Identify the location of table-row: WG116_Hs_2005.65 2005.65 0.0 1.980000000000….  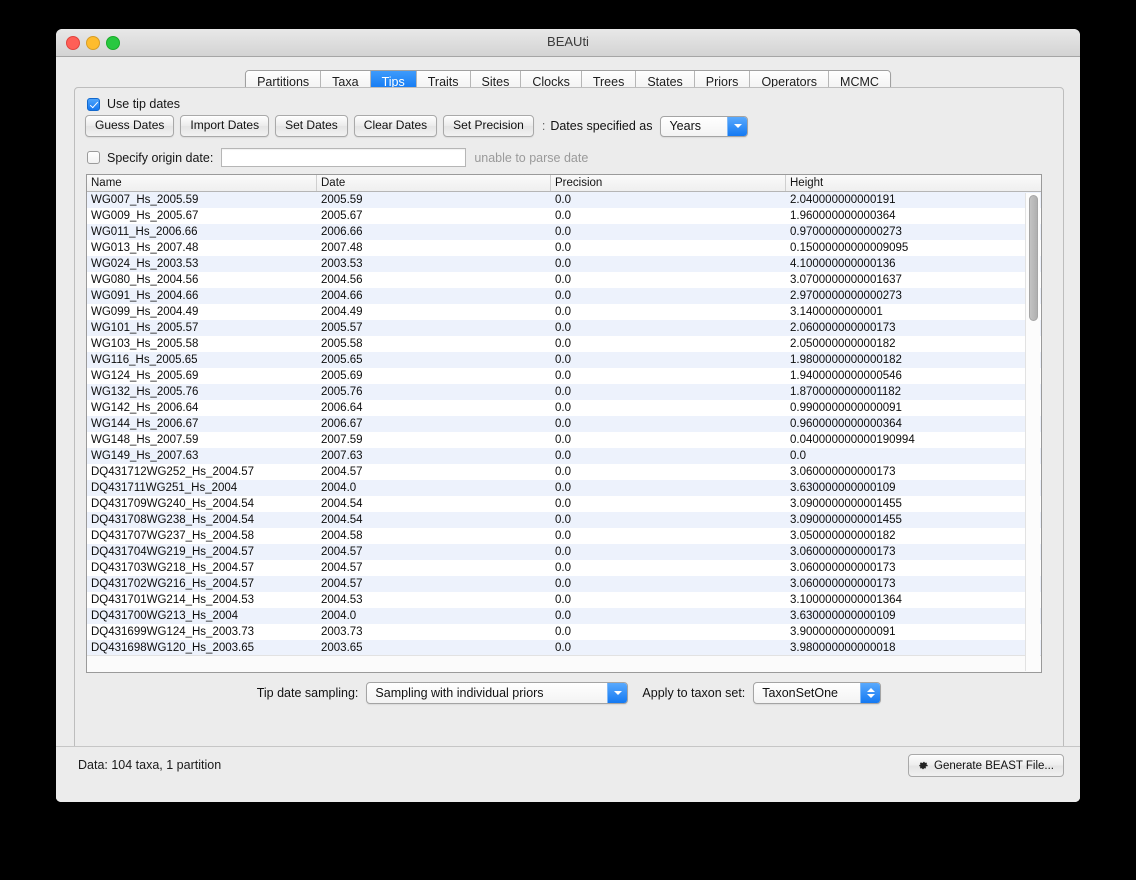
(564, 360).